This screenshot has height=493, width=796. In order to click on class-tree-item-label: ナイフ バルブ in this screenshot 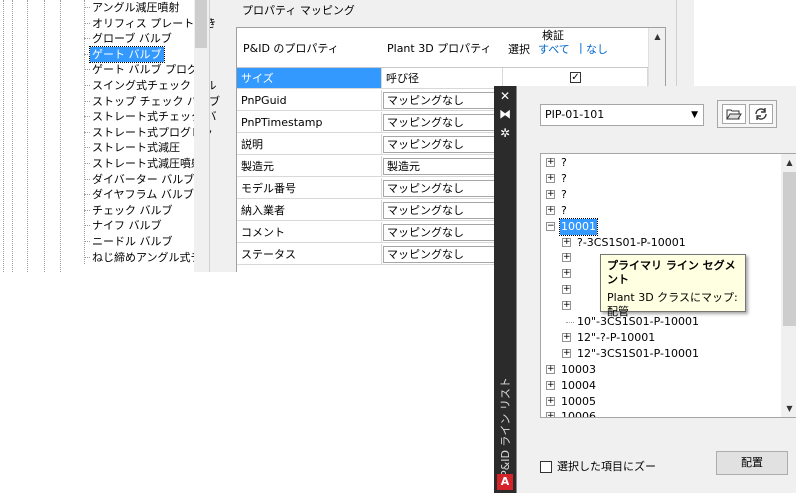, I will do `click(127, 226)`.